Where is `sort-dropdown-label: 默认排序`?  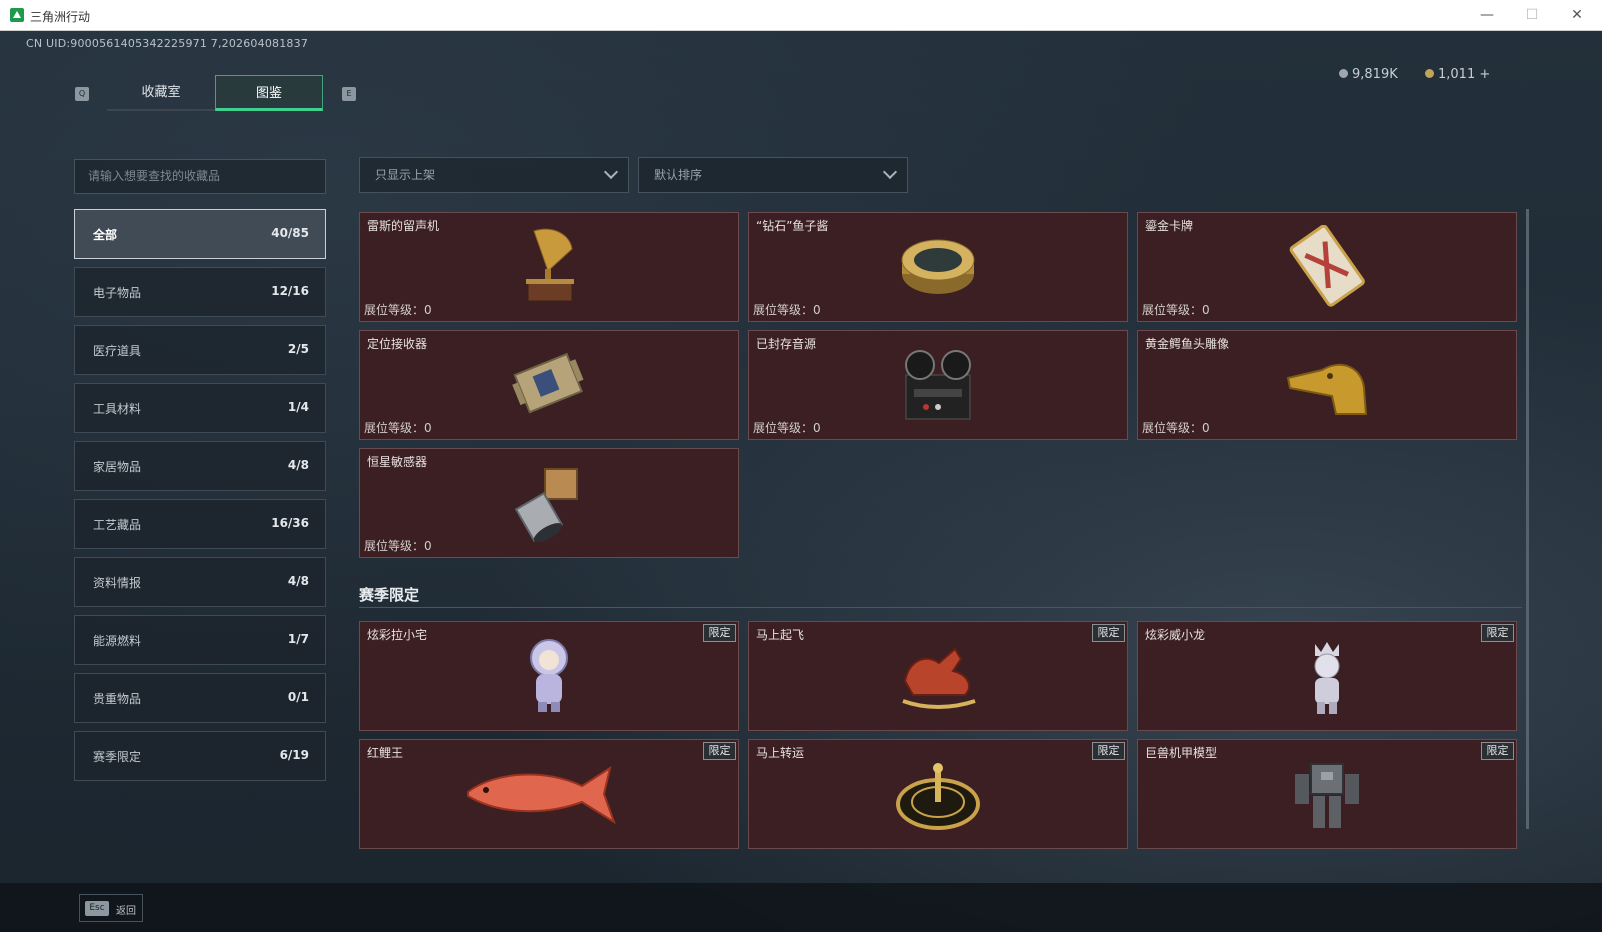 sort-dropdown-label: 默认排序 is located at coordinates (678, 175).